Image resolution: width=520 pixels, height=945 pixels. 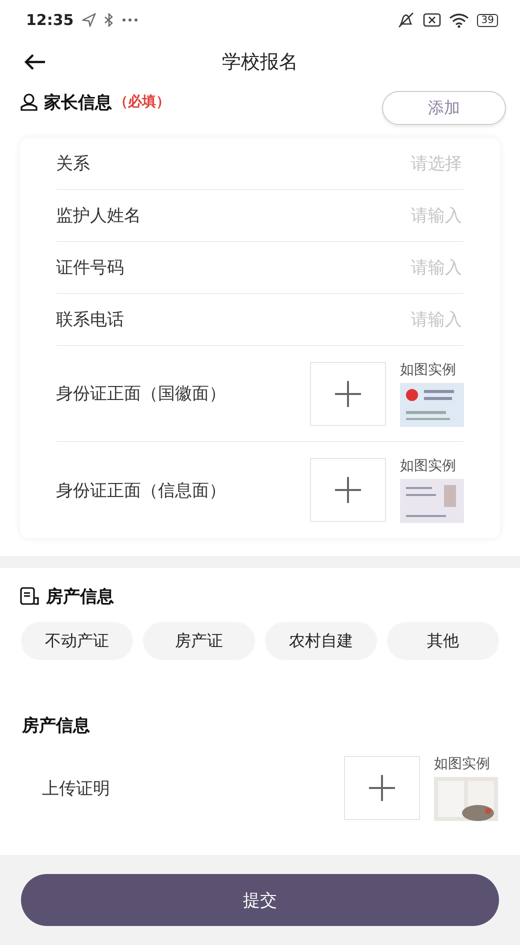 What do you see at coordinates (30, 596) in the screenshot?
I see `document-icon` at bounding box center [30, 596].